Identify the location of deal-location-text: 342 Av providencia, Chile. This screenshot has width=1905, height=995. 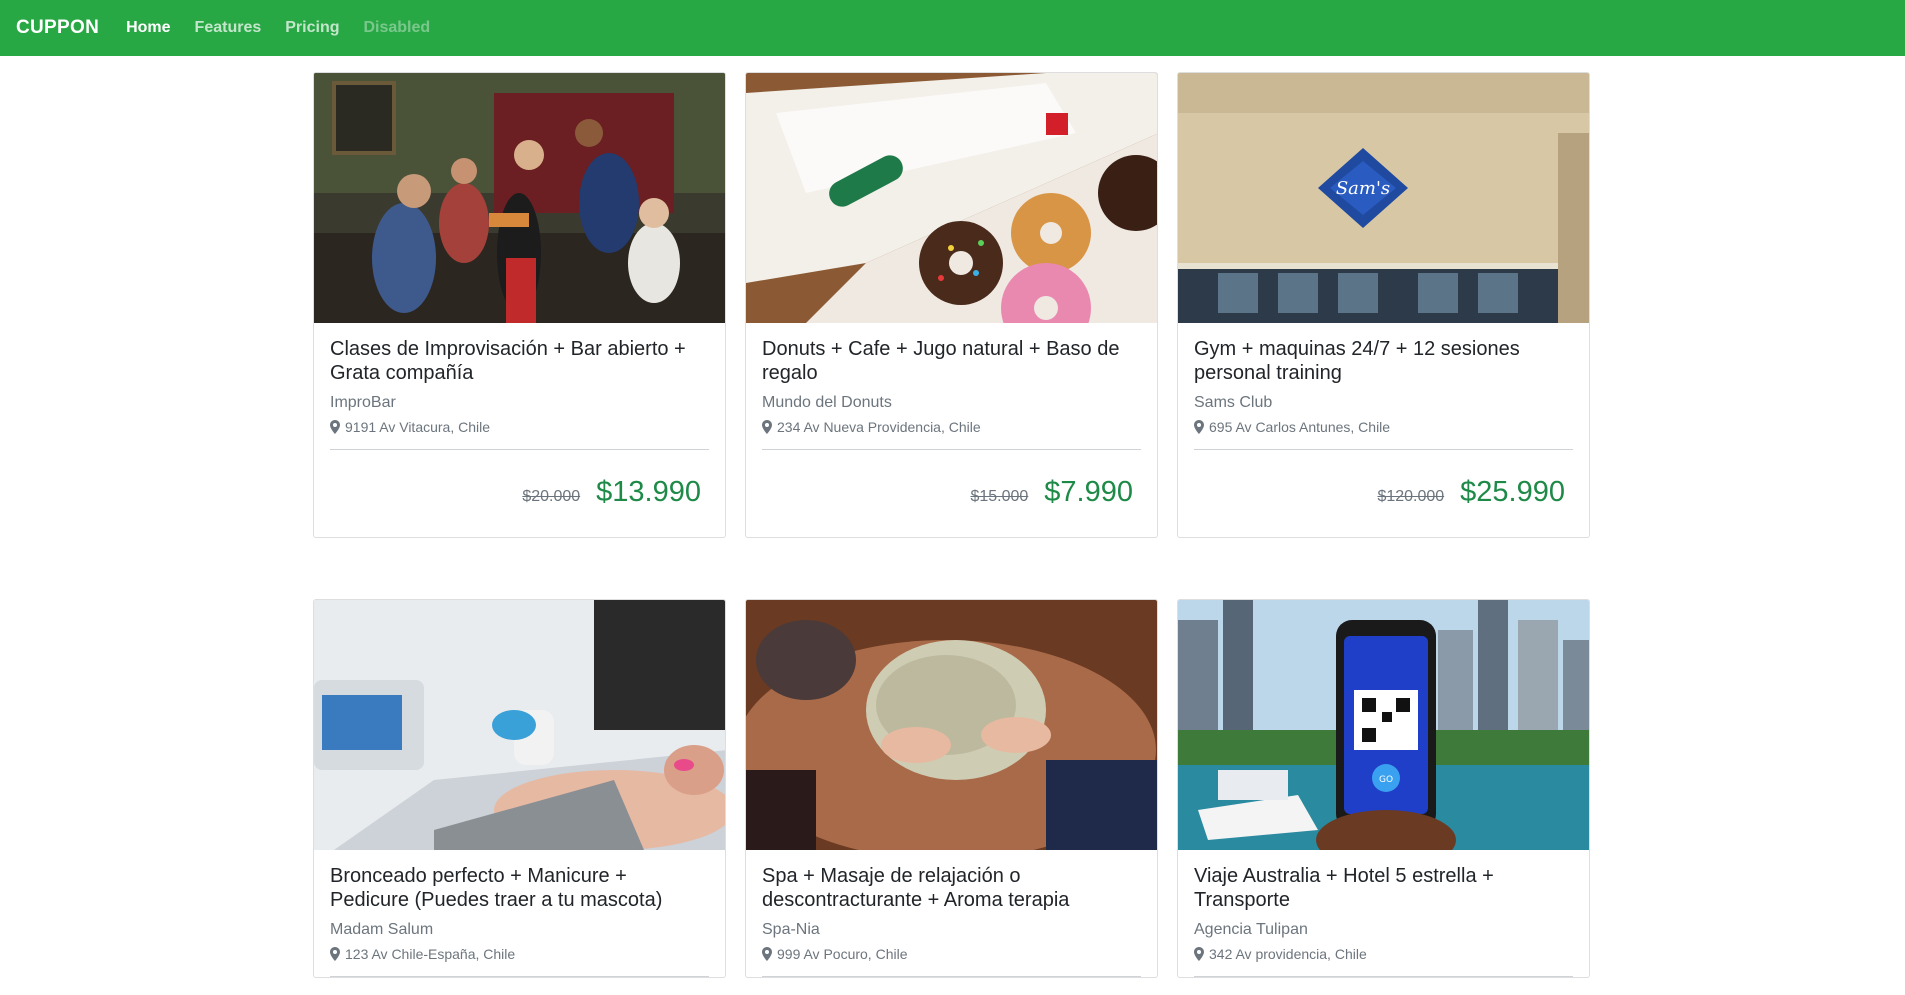
(1288, 954).